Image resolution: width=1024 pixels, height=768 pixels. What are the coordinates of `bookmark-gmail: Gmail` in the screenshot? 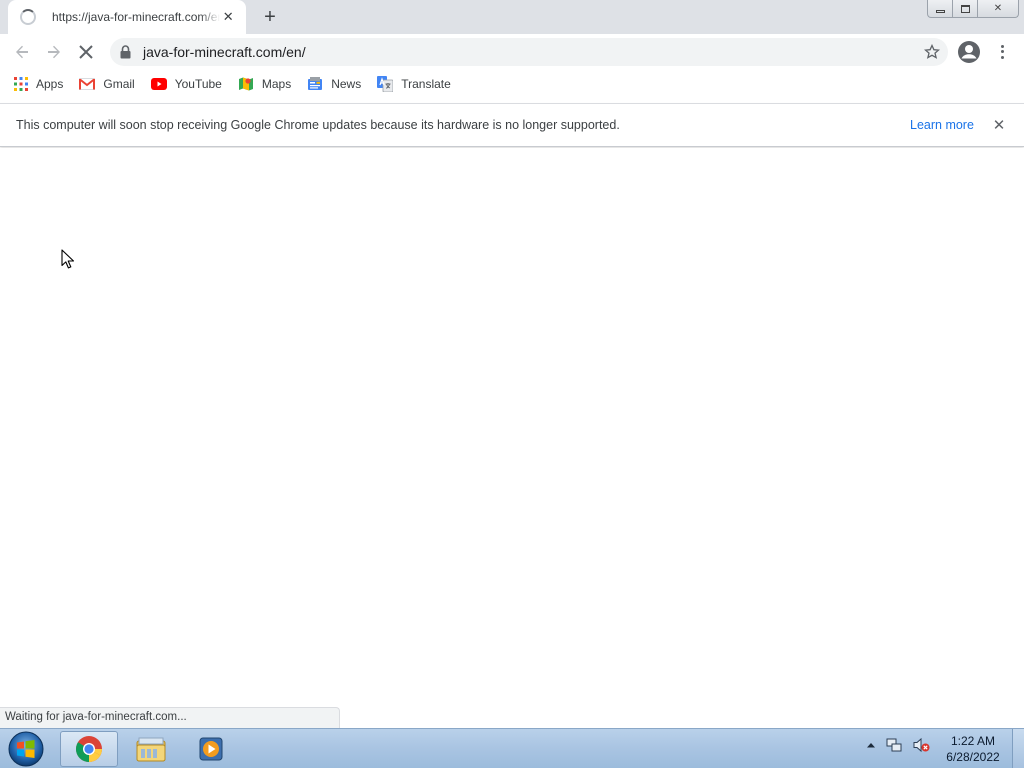 It's located at (107, 84).